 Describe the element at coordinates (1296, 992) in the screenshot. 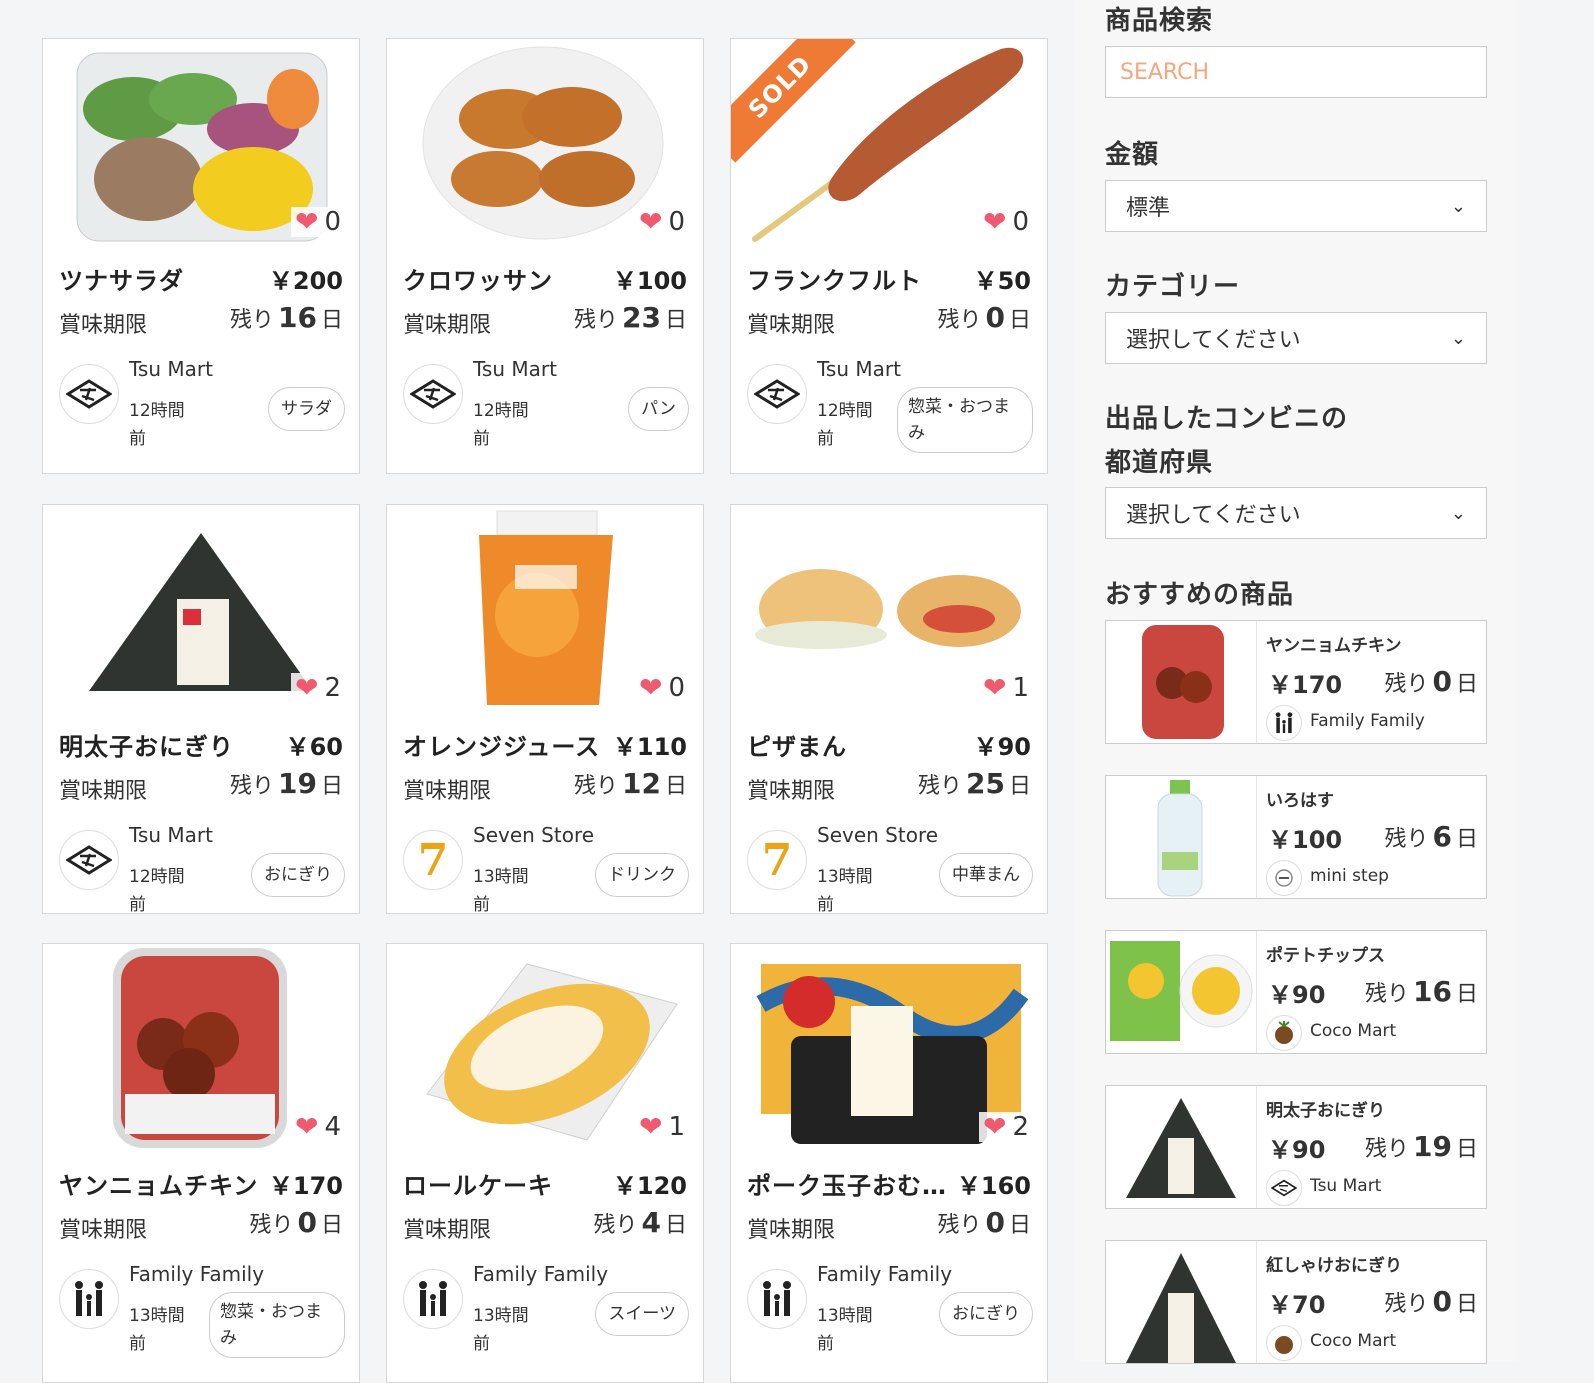

I see `recommended-item: ポテトチップス ￥90 残り 16 日 Coco Mart` at that location.